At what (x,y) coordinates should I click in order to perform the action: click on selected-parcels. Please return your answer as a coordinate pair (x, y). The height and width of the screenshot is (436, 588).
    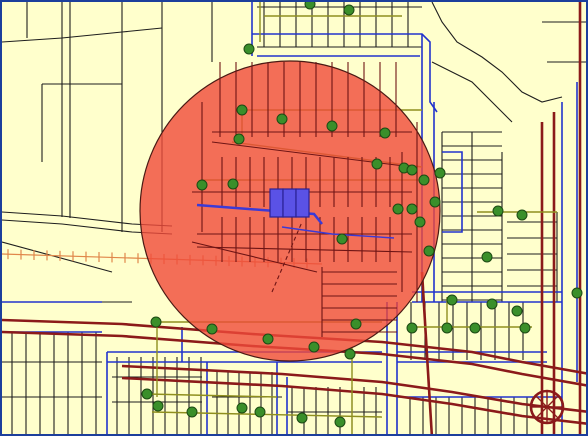
    Looking at the image, I should click on (289, 203).